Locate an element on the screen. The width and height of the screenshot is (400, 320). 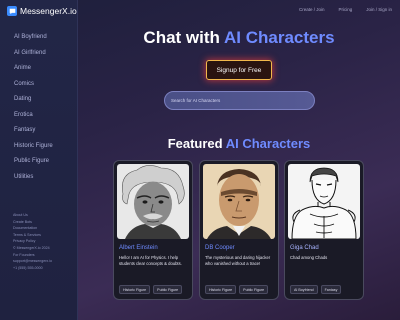
footer-link: For Founders is located at coordinates (32, 255).